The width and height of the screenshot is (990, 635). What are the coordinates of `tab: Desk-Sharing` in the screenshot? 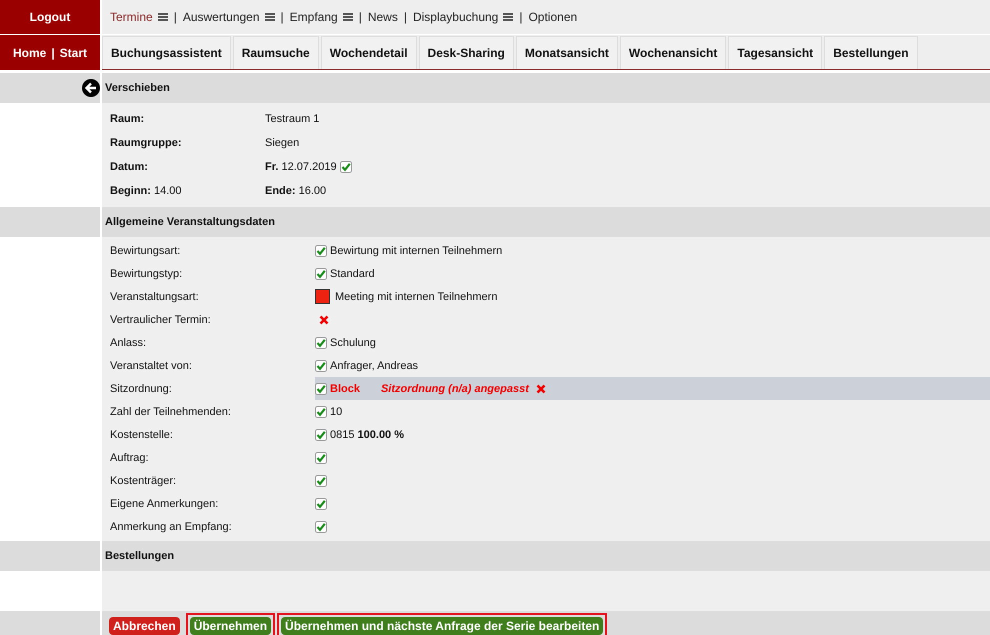 It's located at (466, 52).